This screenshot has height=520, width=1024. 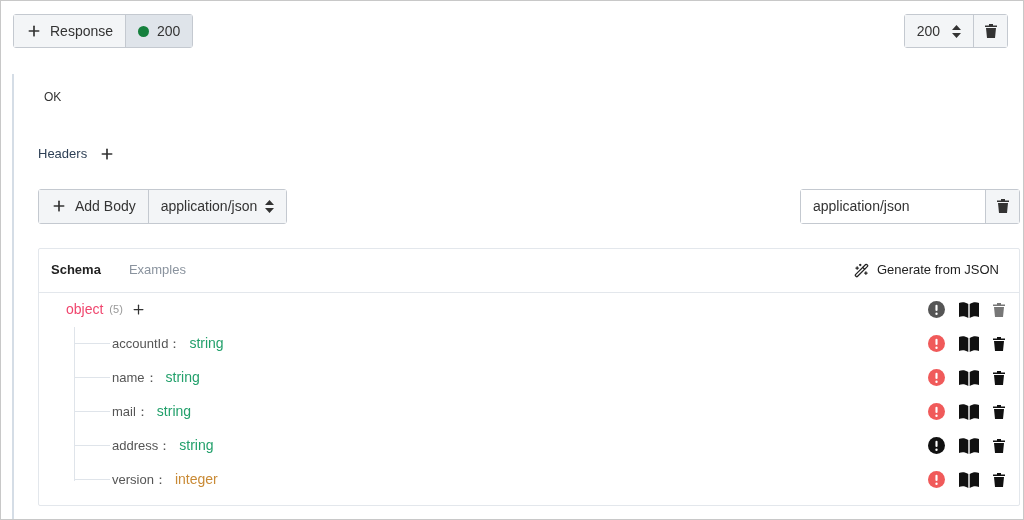 What do you see at coordinates (142, 445) in the screenshot?
I see `property-name: address：` at bounding box center [142, 445].